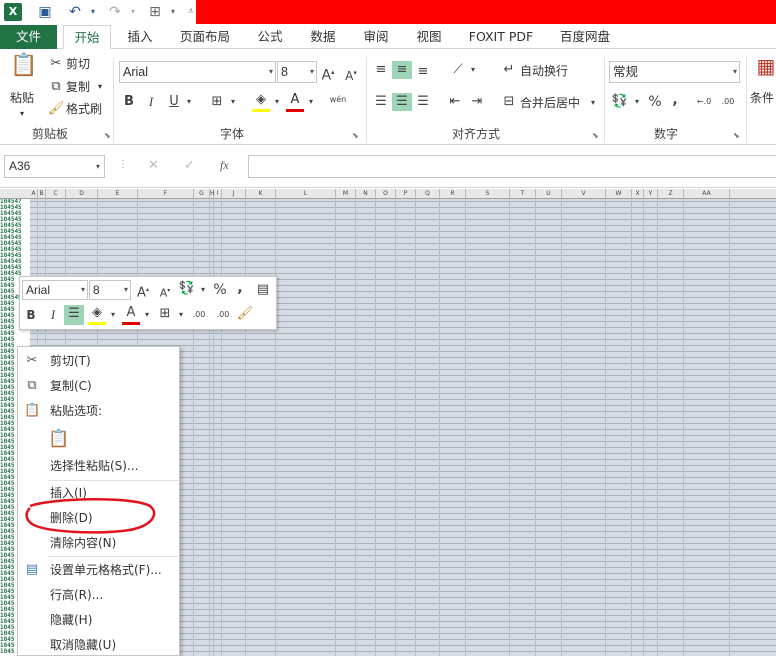 The image size is (776, 656). What do you see at coordinates (428, 194) in the screenshot?
I see `column-header: Q` at bounding box center [428, 194].